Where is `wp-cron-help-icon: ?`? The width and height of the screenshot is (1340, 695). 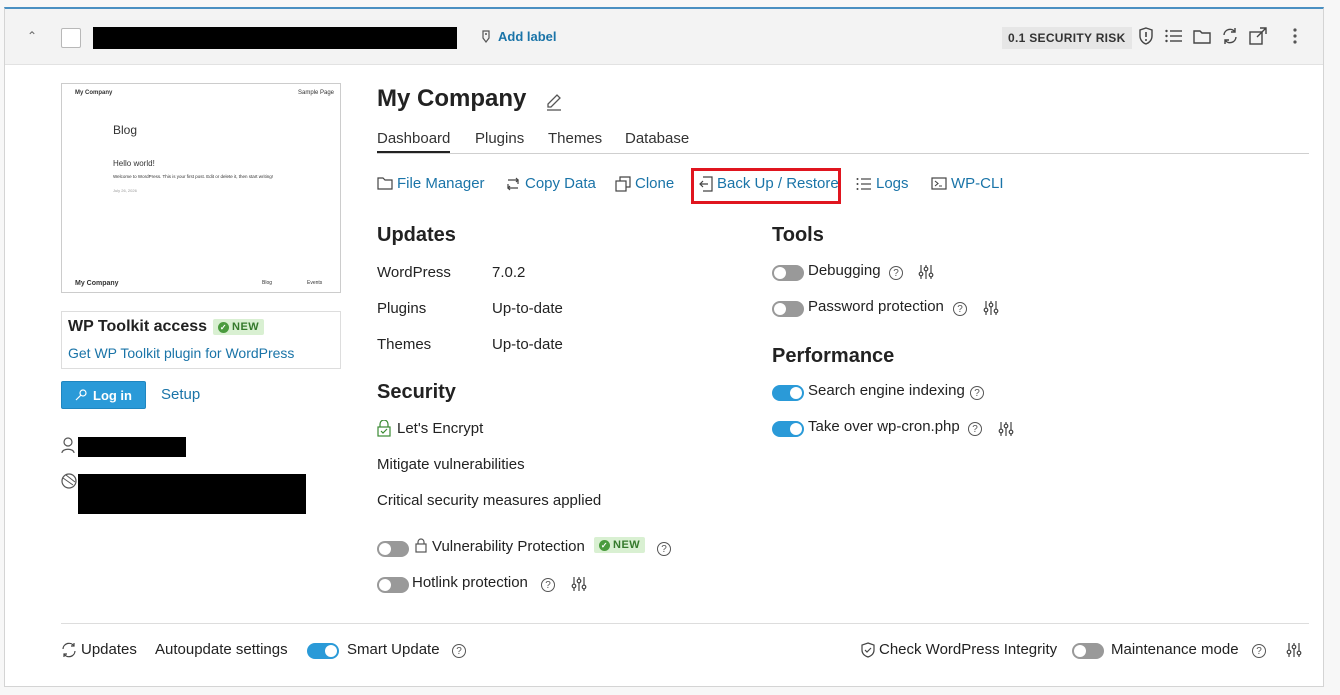
wp-cron-help-icon: ? is located at coordinates (975, 429).